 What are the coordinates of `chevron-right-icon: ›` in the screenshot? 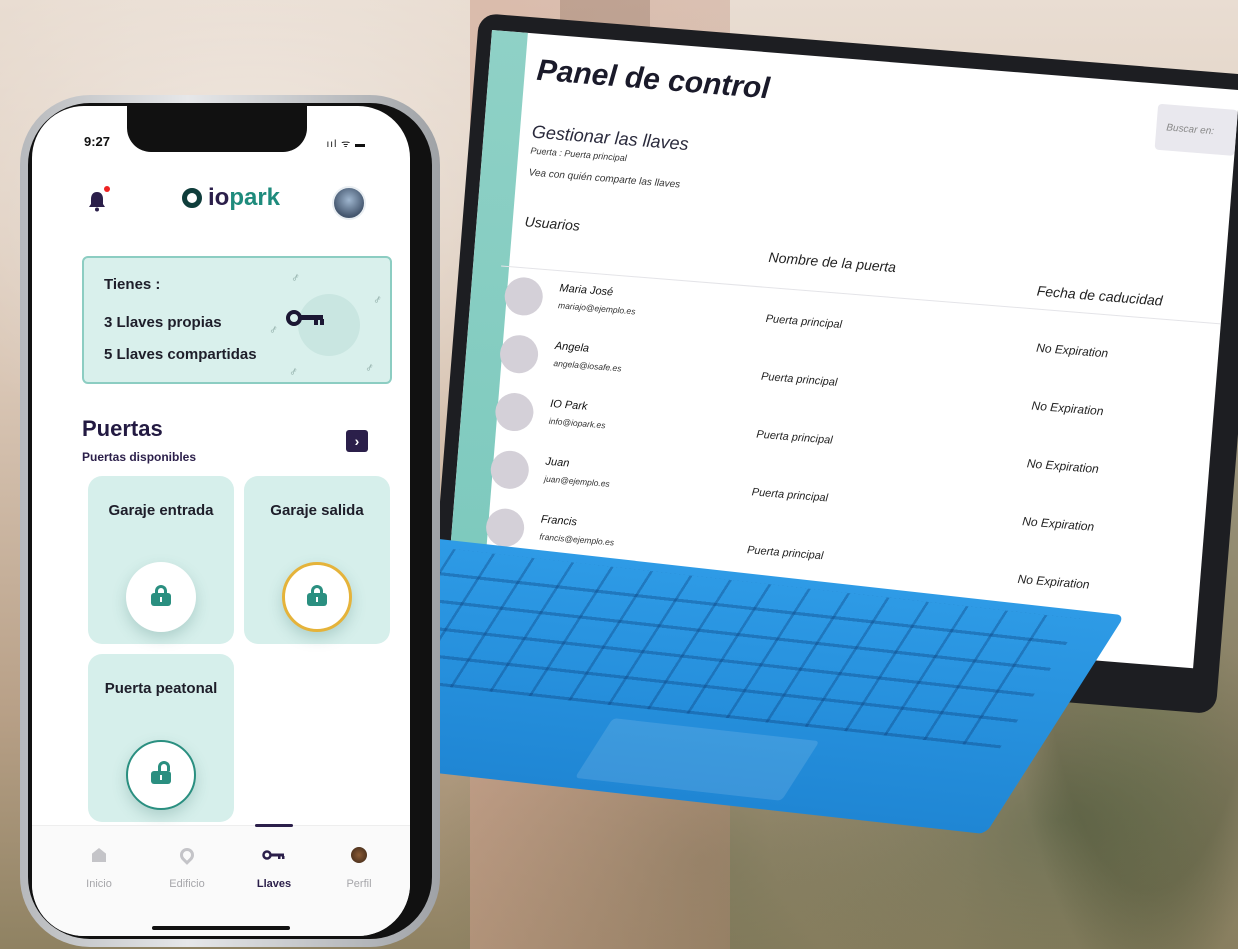 It's located at (357, 441).